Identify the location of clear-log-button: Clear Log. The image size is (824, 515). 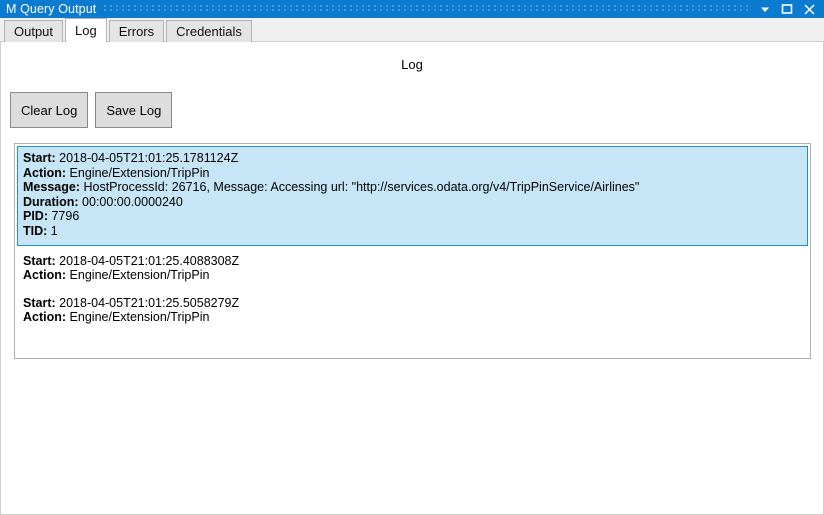
(49, 110).